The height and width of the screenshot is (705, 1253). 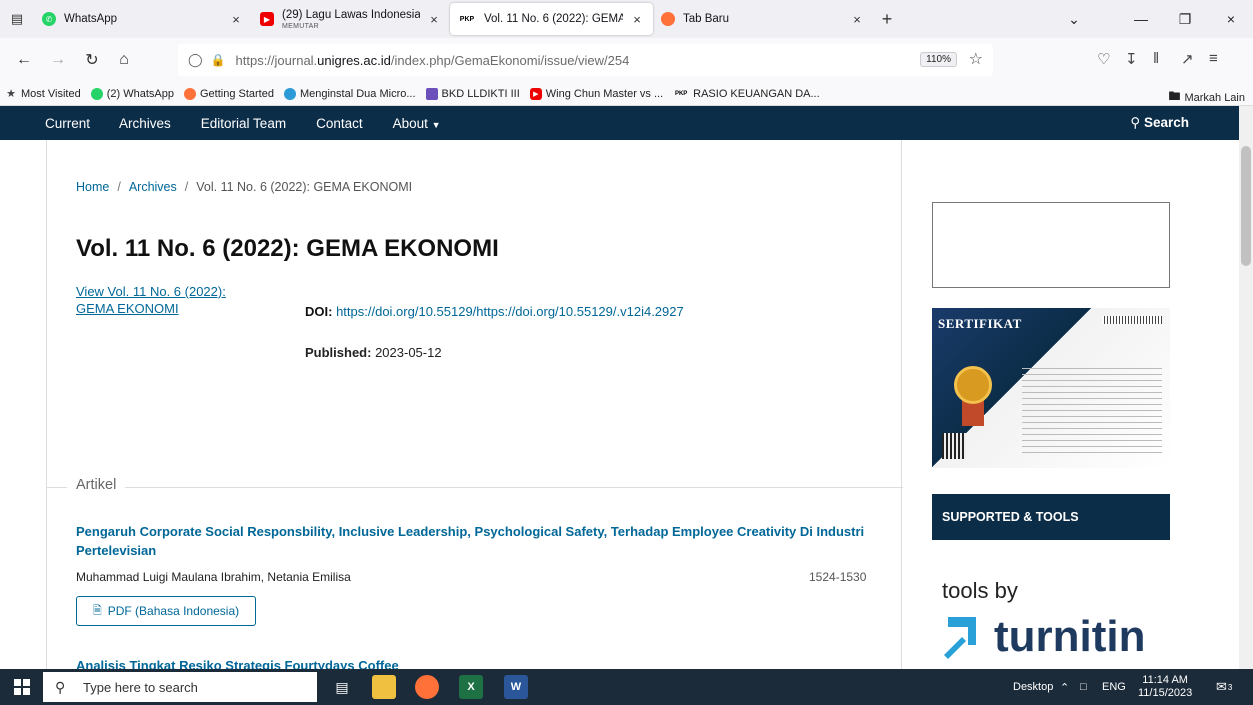 What do you see at coordinates (1044, 637) in the screenshot?
I see `turnitin-logo: turnitin` at bounding box center [1044, 637].